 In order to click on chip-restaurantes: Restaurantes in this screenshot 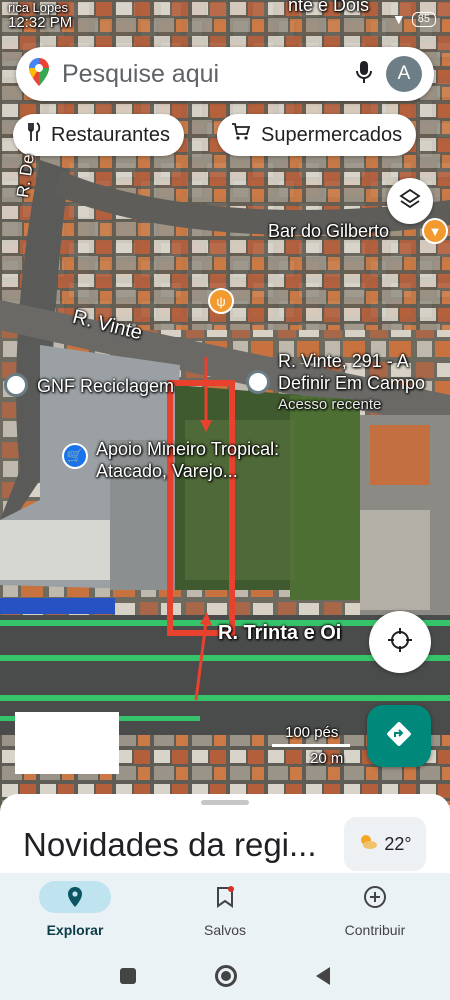, I will do `click(98, 135)`.